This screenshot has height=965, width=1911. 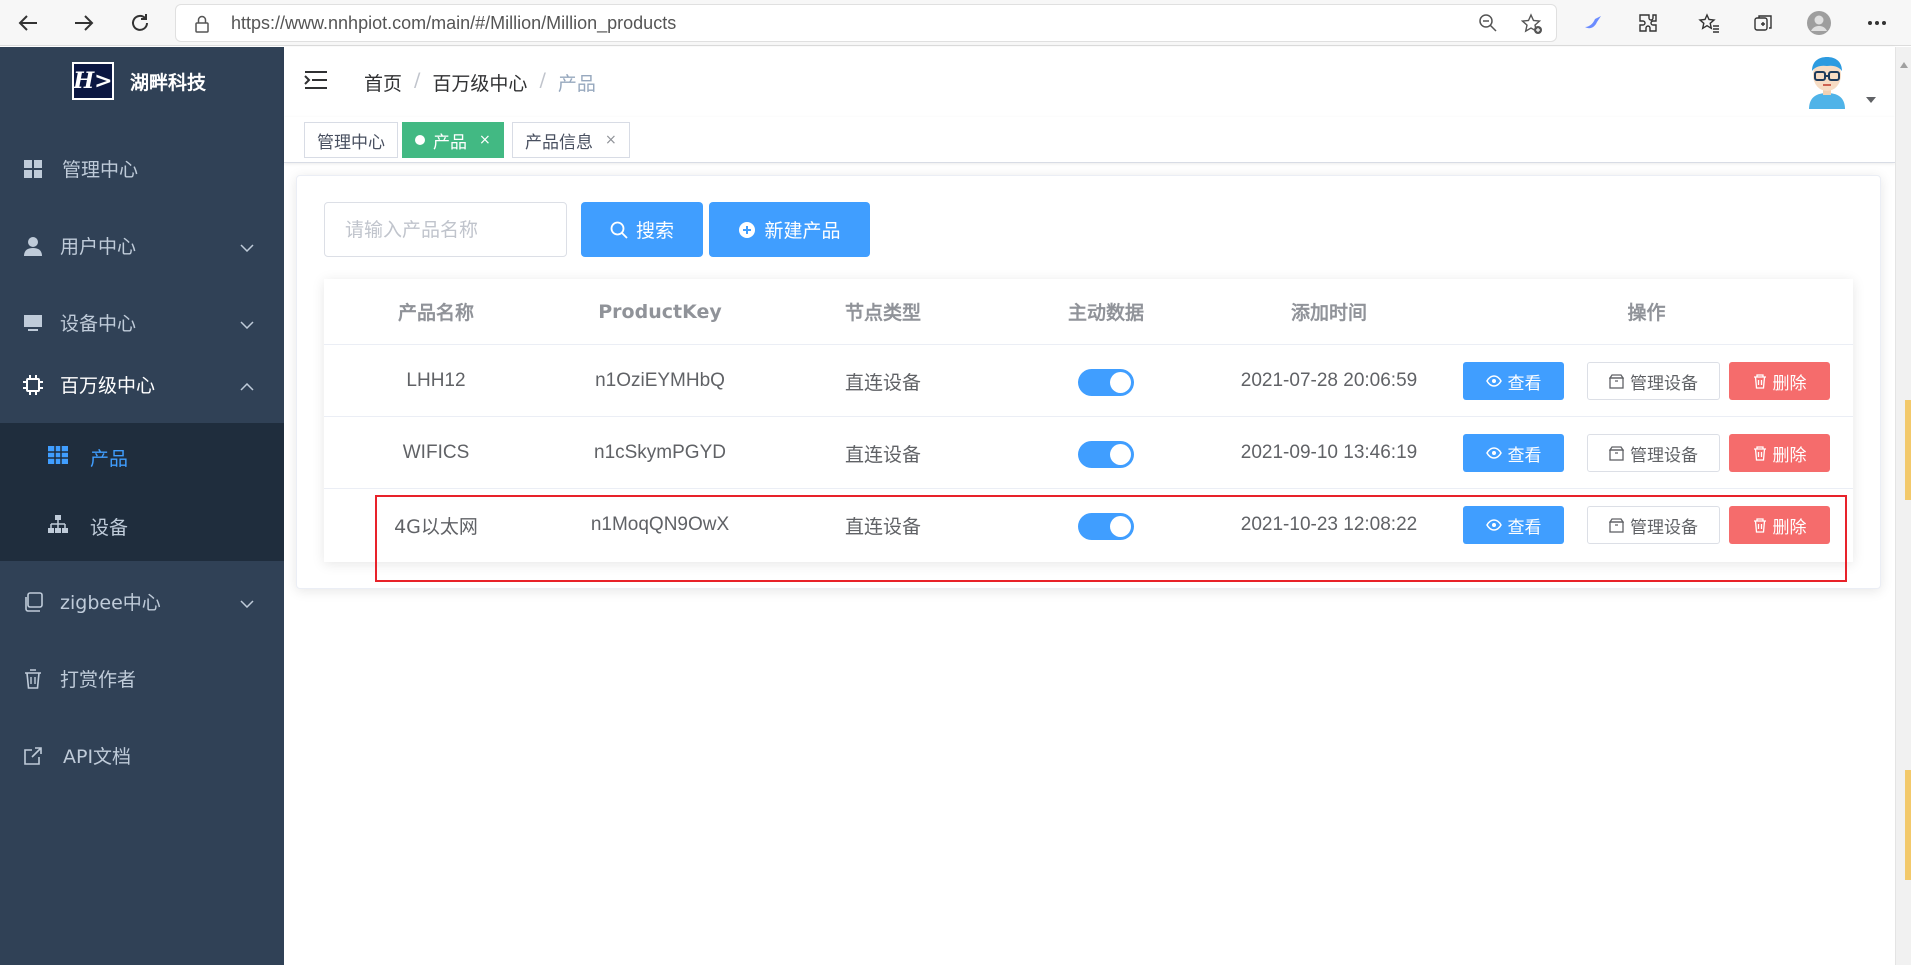 I want to click on back-icon, so click(x=28, y=23).